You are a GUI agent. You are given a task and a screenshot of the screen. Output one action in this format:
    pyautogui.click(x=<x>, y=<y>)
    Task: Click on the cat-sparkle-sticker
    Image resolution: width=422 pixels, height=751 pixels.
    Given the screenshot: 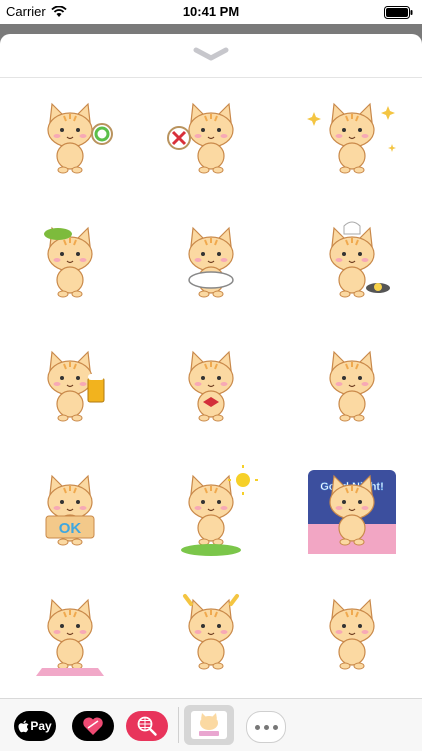 What is the action you would take?
    pyautogui.click(x=352, y=140)
    